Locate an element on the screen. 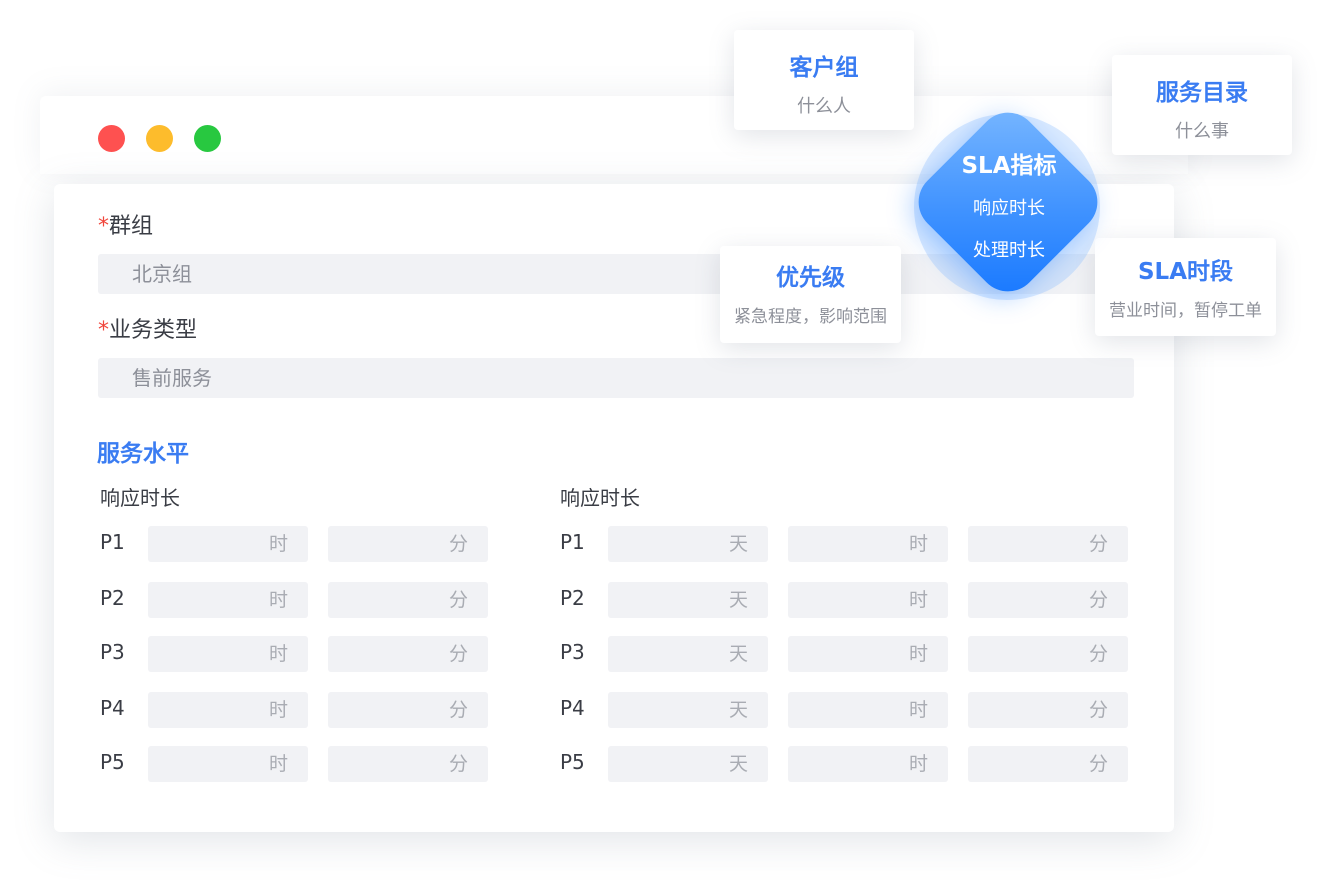 Image resolution: width=1342 pixels, height=894 pixels. priority-label-left: P5 is located at coordinates (112, 762).